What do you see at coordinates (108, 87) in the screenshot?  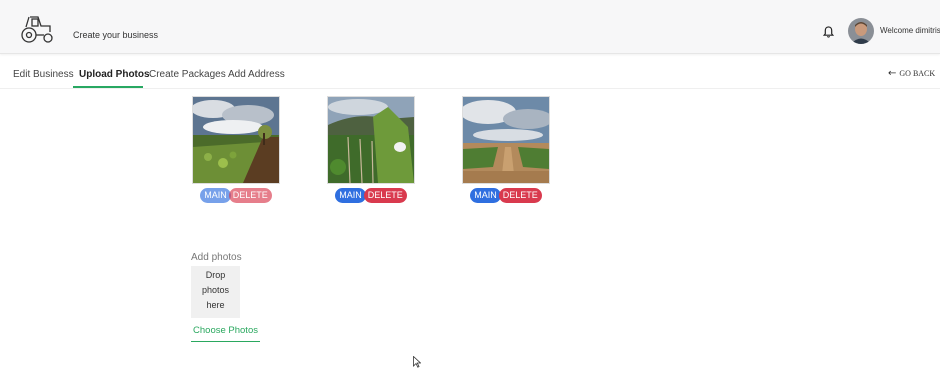 I see `active-tab-indicator` at bounding box center [108, 87].